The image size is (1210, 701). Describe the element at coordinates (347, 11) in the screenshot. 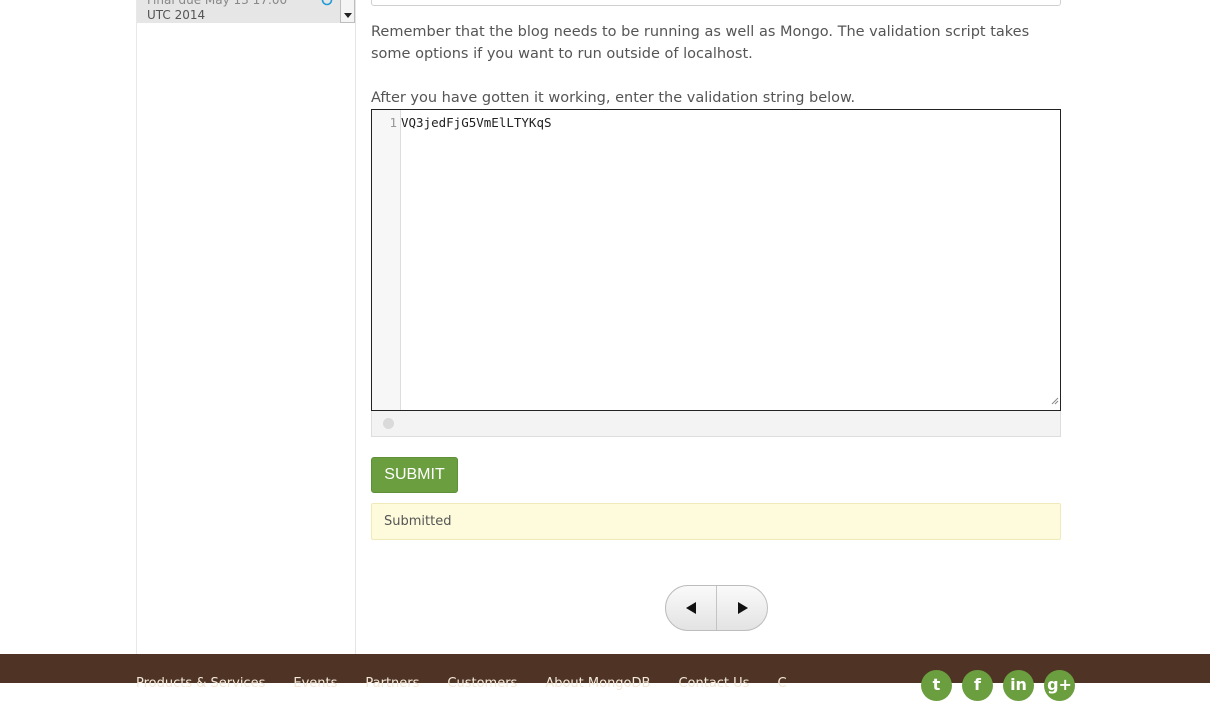

I see `sidebar-scroll-down-button` at that location.